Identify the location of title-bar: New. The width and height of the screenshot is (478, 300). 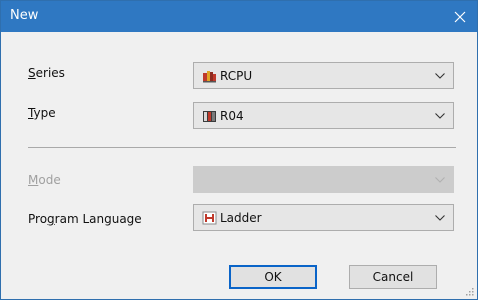
(239, 16).